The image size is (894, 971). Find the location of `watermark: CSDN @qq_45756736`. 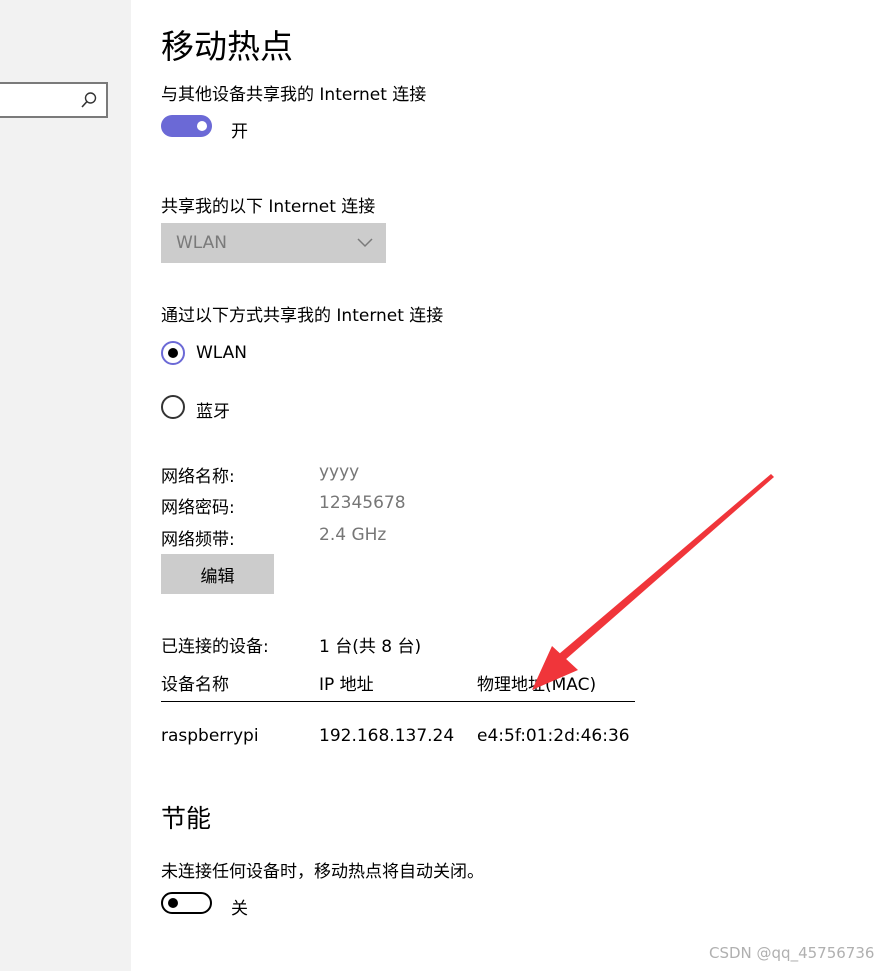

watermark: CSDN @qq_45756736 is located at coordinates (792, 953).